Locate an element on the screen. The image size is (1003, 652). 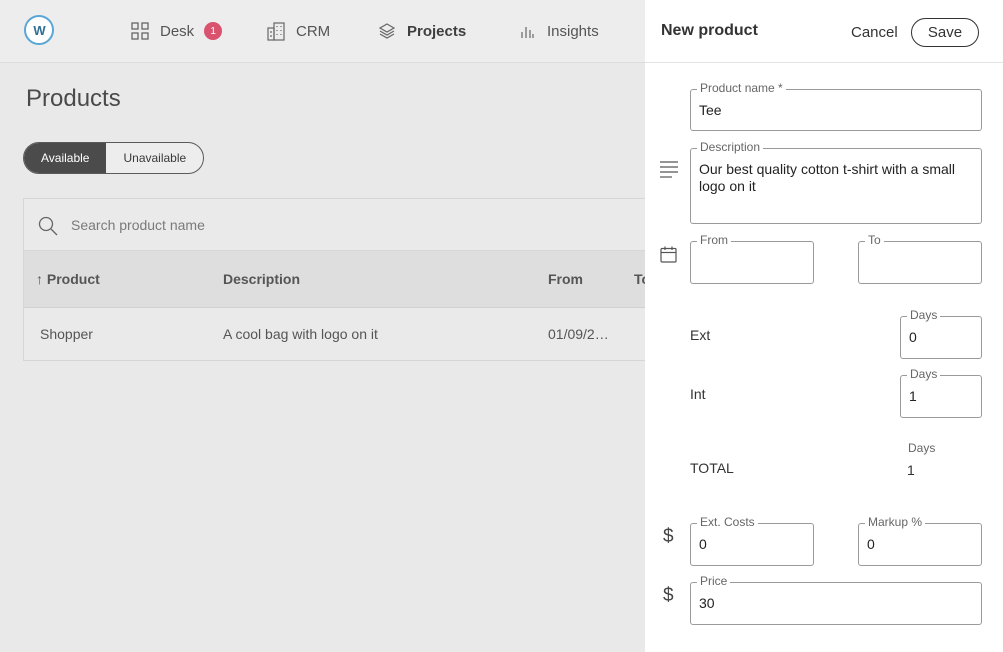
save-button: Save is located at coordinates (945, 32).